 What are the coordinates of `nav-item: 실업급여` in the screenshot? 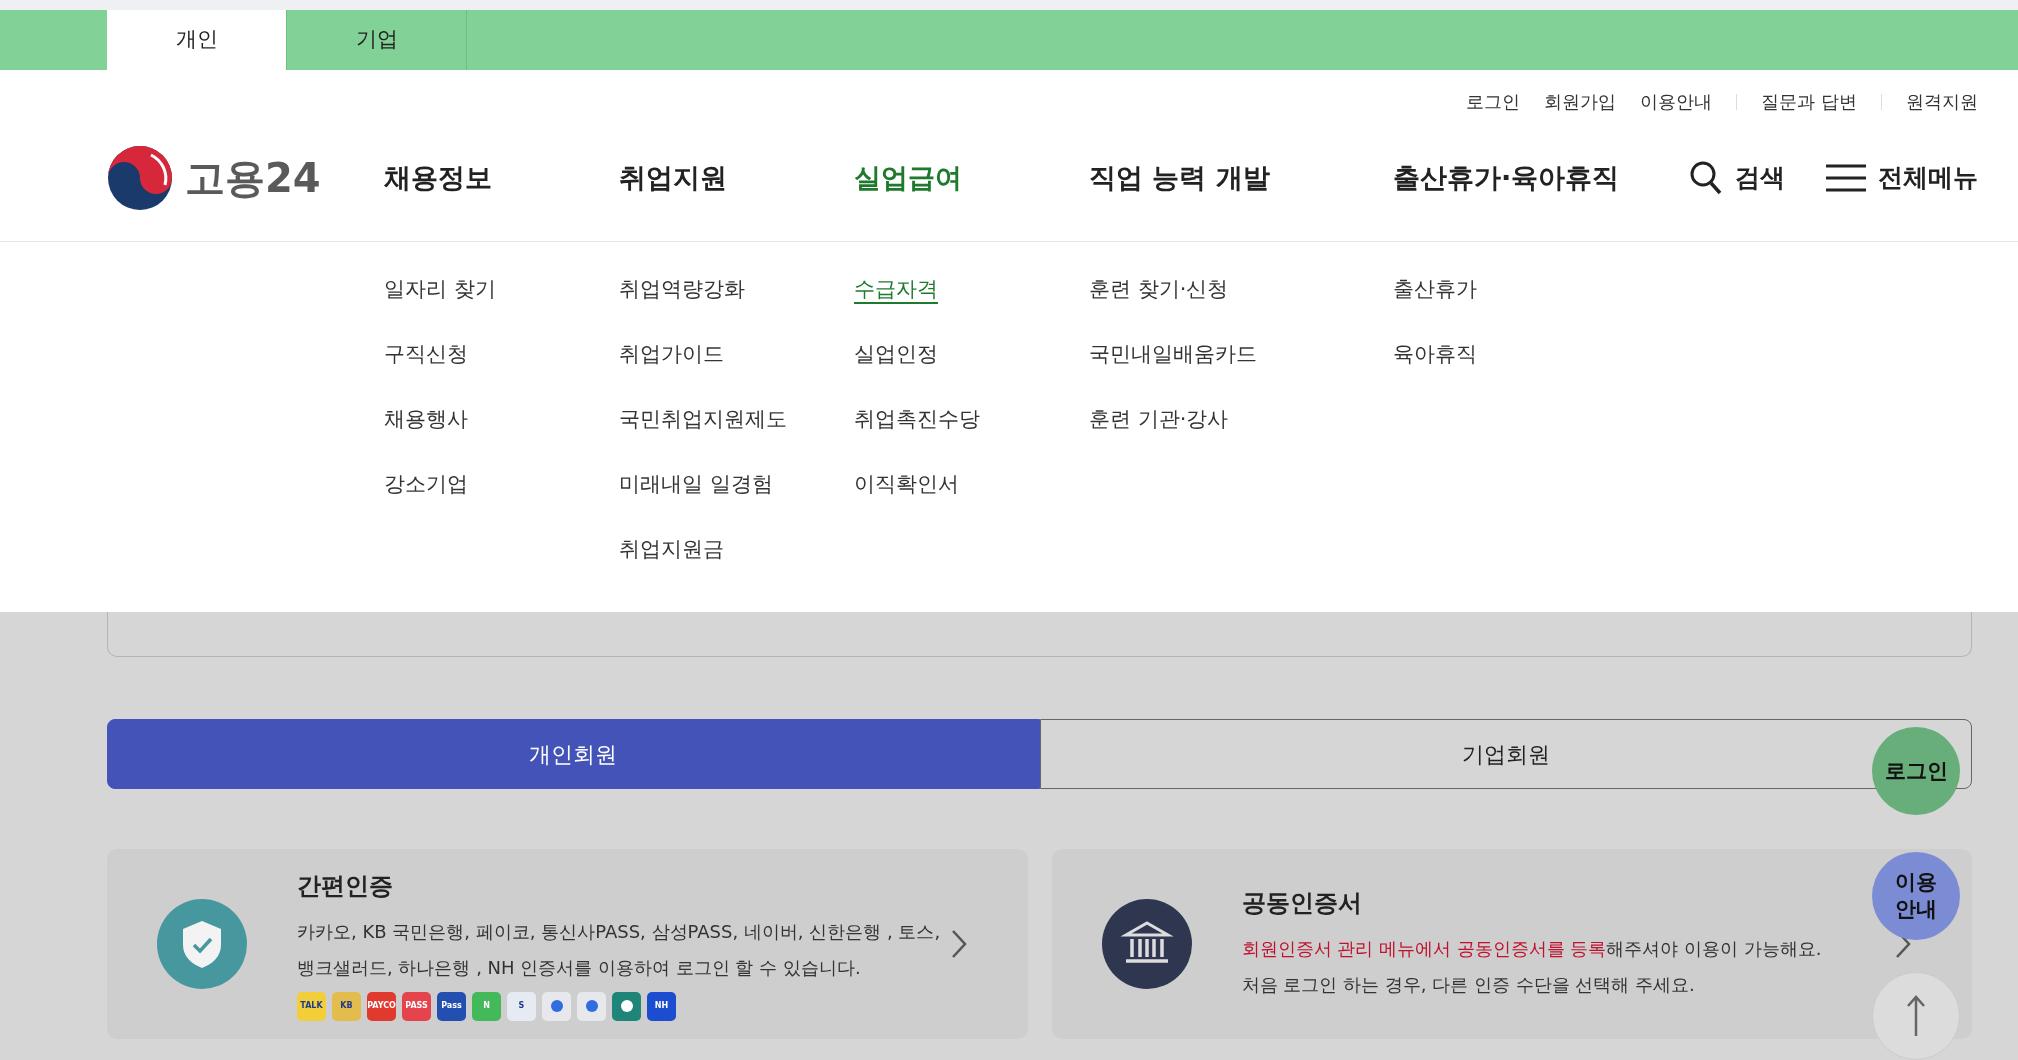 It's located at (971, 178).